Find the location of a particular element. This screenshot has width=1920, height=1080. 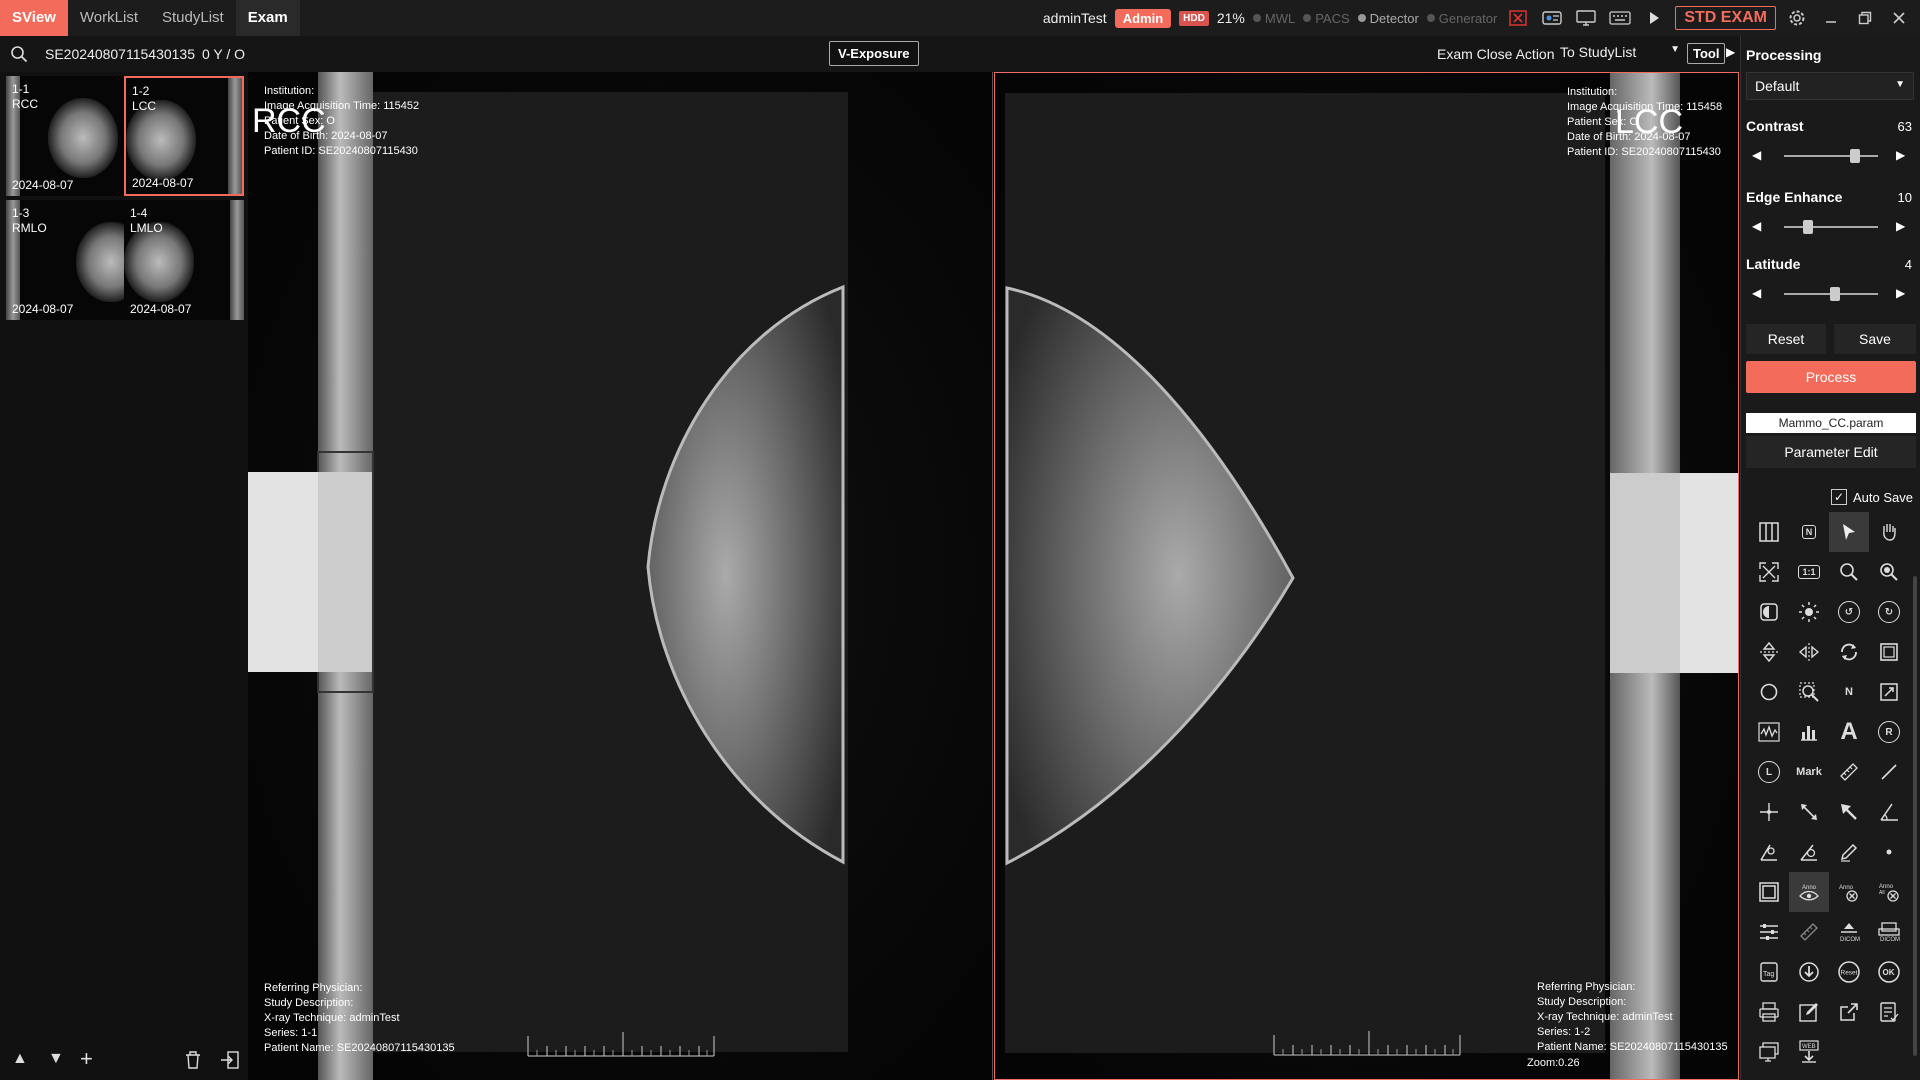

hand-pan-icon is located at coordinates (1889, 532).